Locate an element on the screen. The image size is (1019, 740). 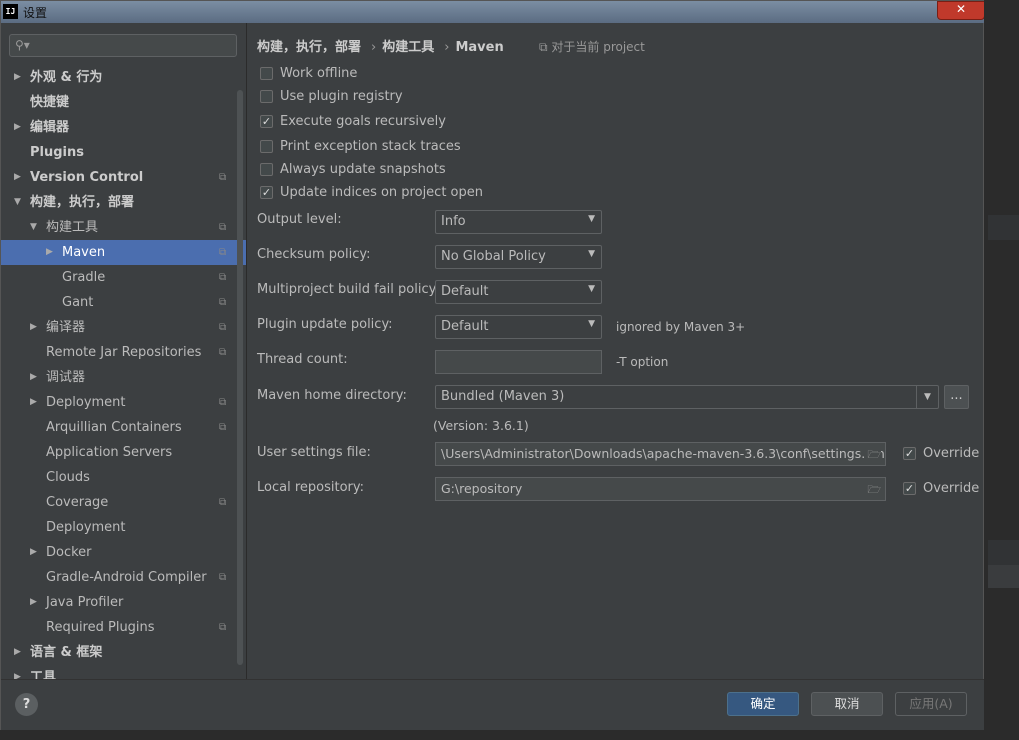
sidebar-item: Gradle-Android Compiler ⧉ is located at coordinates (123, 577).